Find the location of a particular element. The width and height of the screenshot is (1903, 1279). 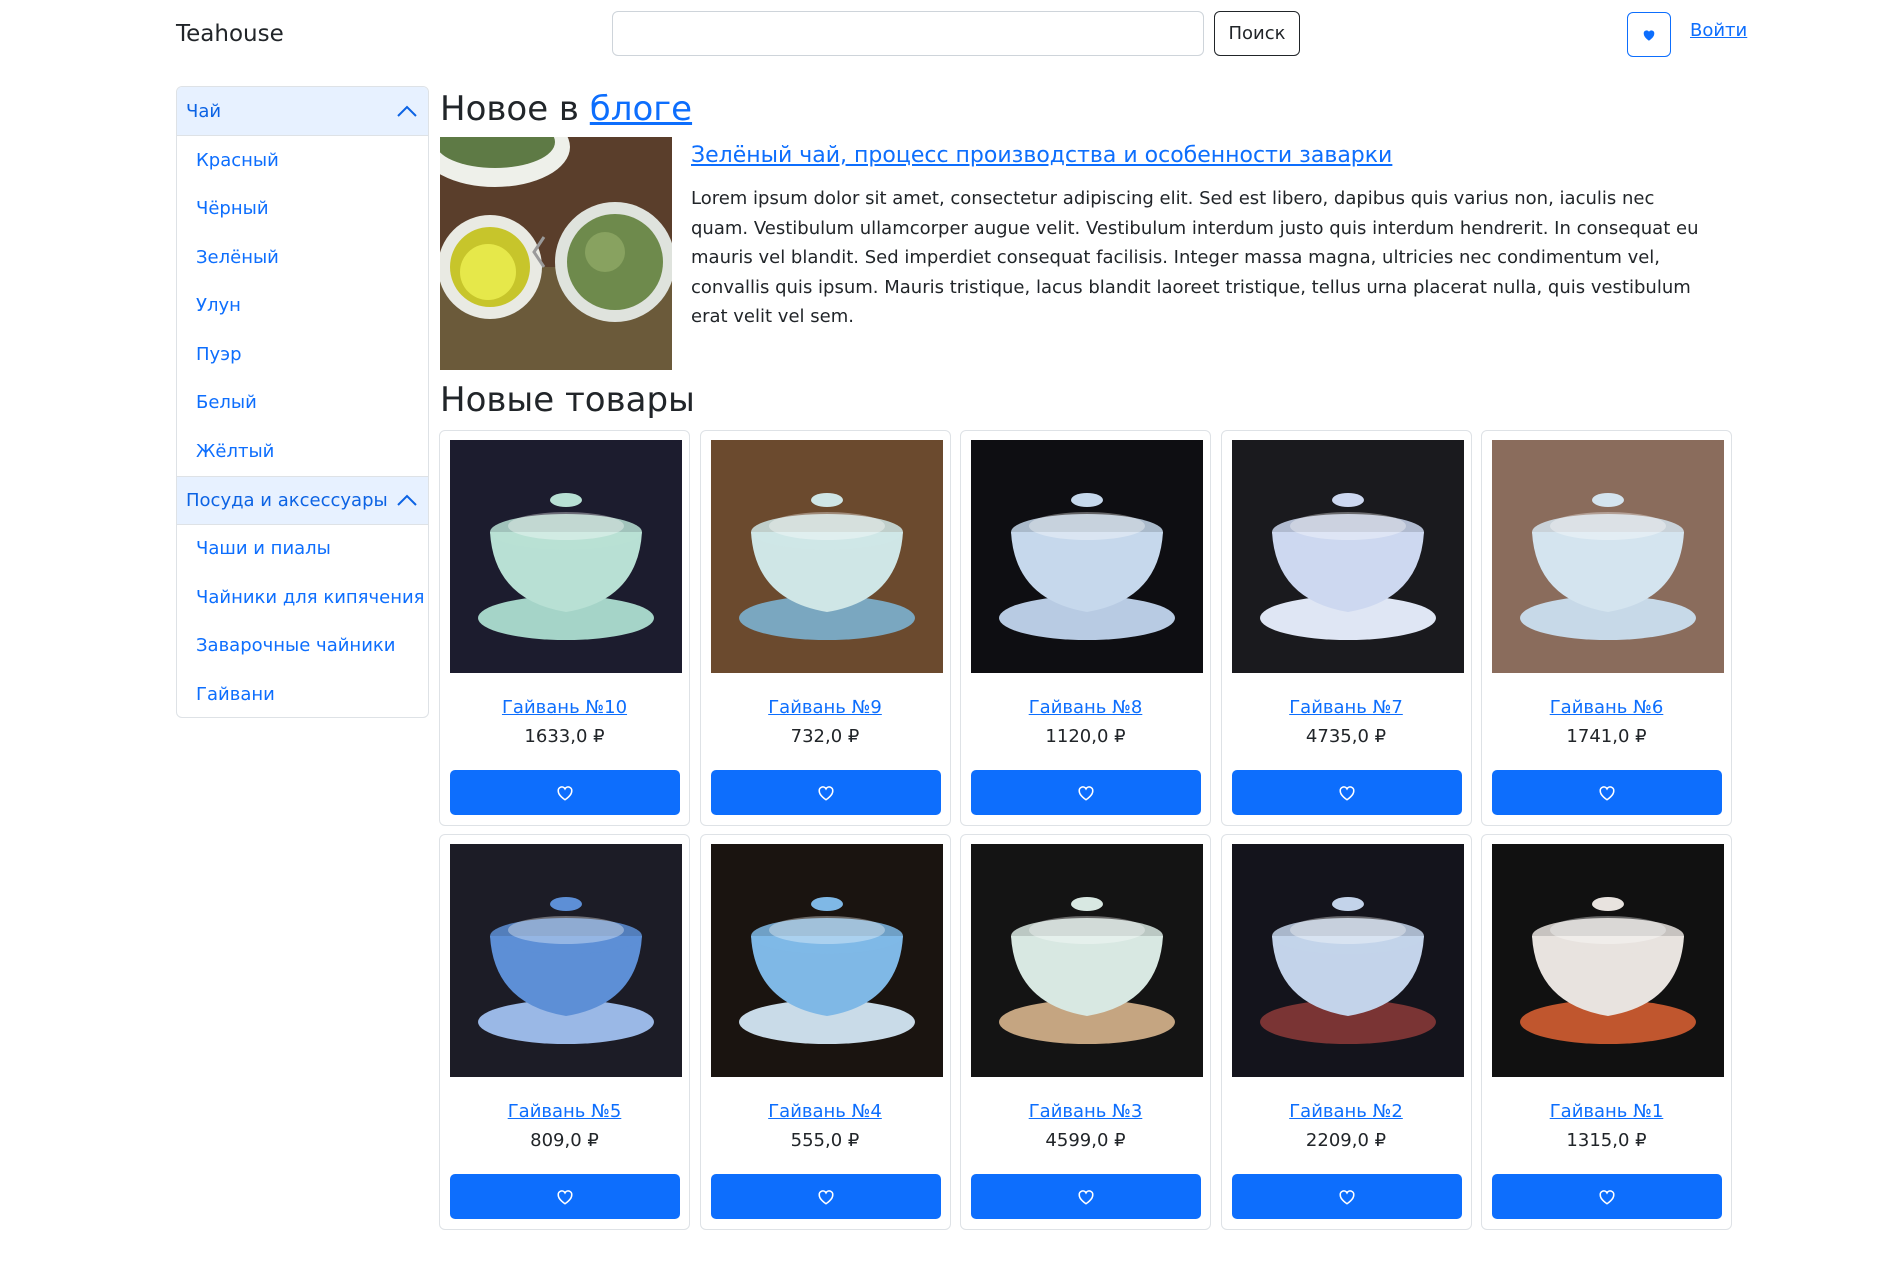

product-price: 1633,0 ₽ is located at coordinates (564, 736).